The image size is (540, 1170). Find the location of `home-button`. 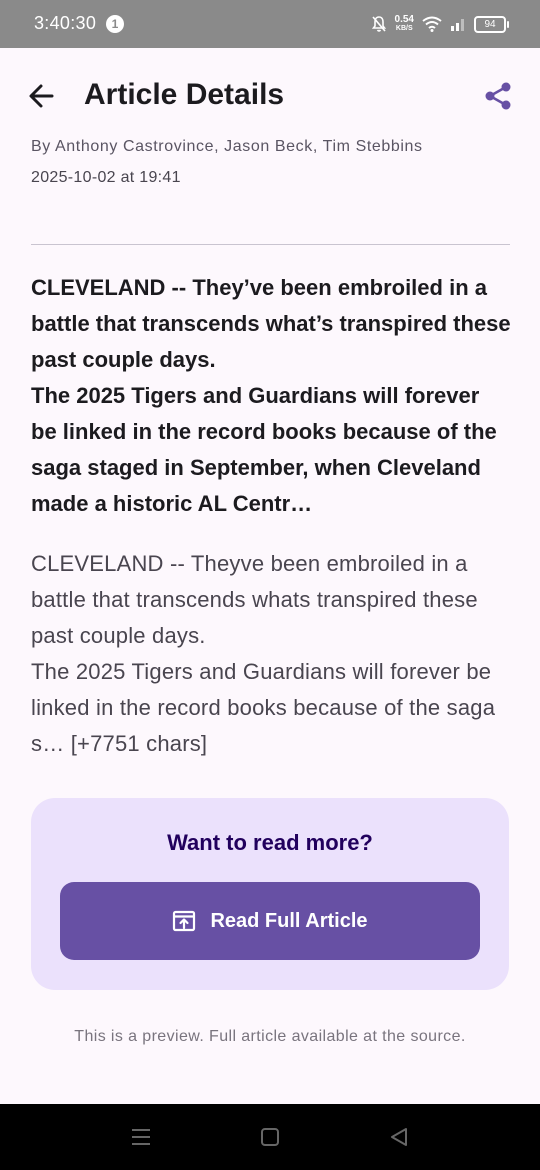

home-button is located at coordinates (270, 1137).